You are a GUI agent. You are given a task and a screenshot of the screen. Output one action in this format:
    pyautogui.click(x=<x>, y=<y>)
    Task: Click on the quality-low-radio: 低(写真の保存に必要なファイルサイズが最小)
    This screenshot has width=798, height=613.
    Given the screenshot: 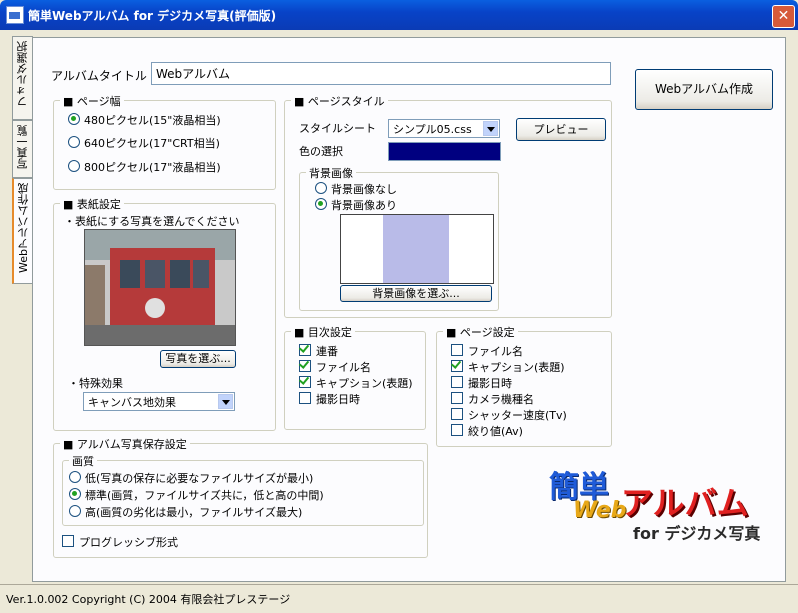 What is the action you would take?
    pyautogui.click(x=191, y=478)
    